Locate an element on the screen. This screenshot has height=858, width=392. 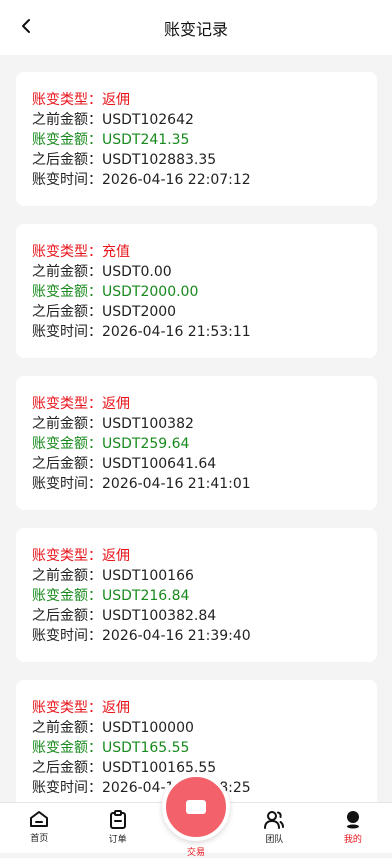
record-after: 之后金额：USDT102883.35 is located at coordinates (124, 160).